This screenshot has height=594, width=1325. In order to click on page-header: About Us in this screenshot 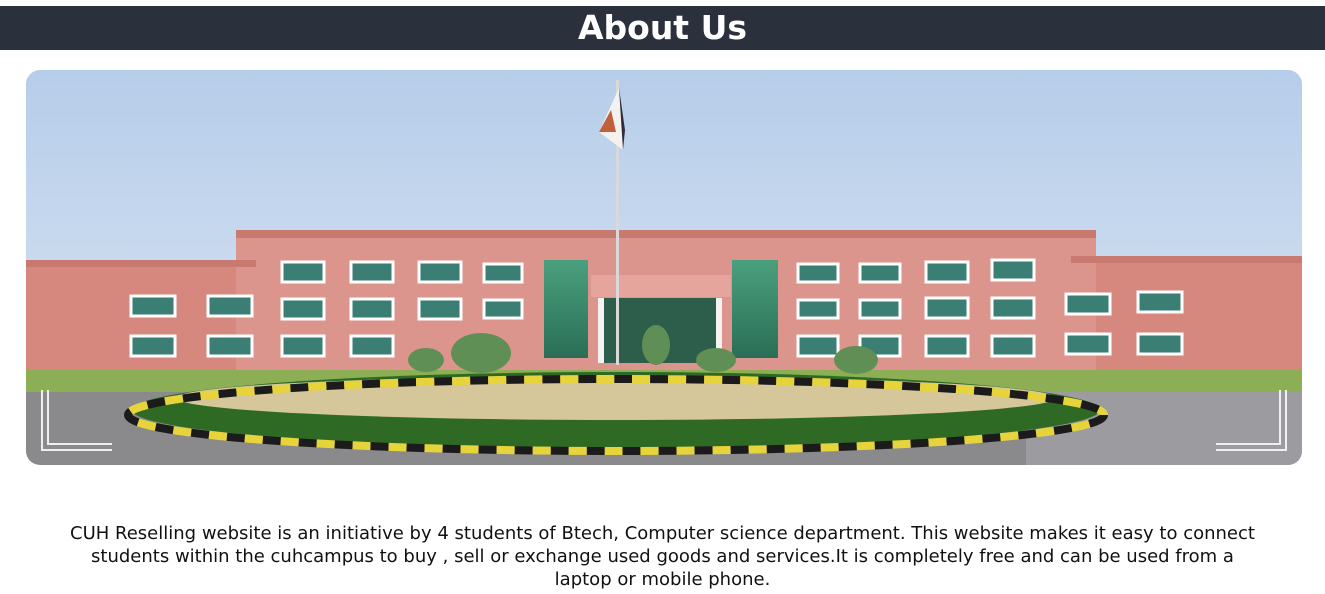, I will do `click(662, 28)`.